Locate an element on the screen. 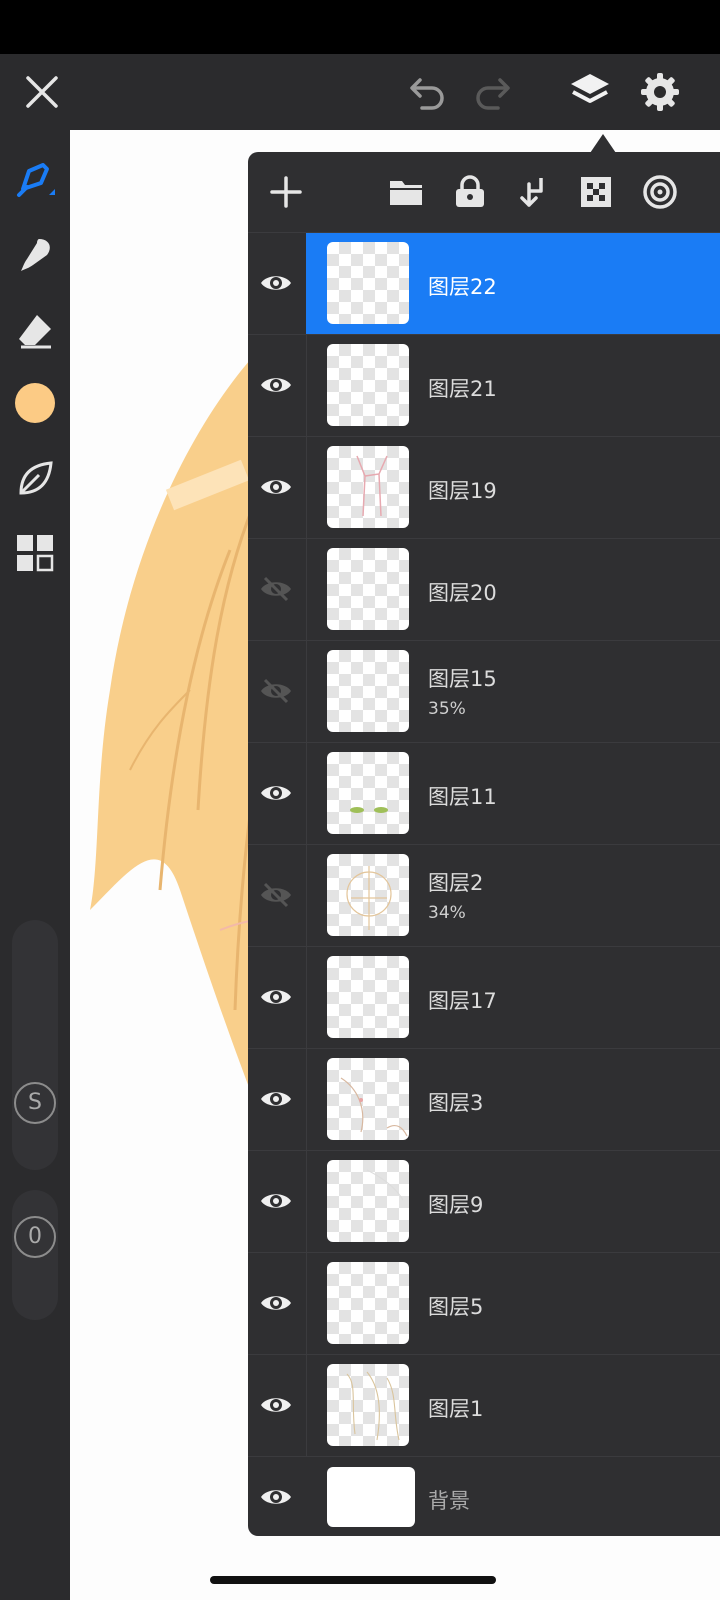 The image size is (720, 1600). layer-opacity: 35% is located at coordinates (447, 709).